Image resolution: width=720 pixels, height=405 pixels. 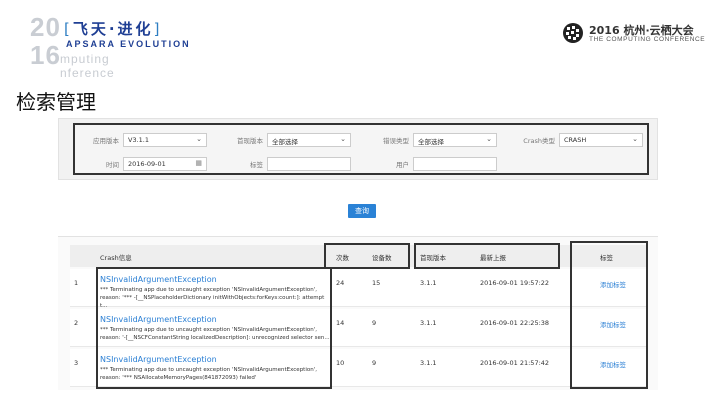 I want to click on device-count: 15, so click(x=376, y=283).